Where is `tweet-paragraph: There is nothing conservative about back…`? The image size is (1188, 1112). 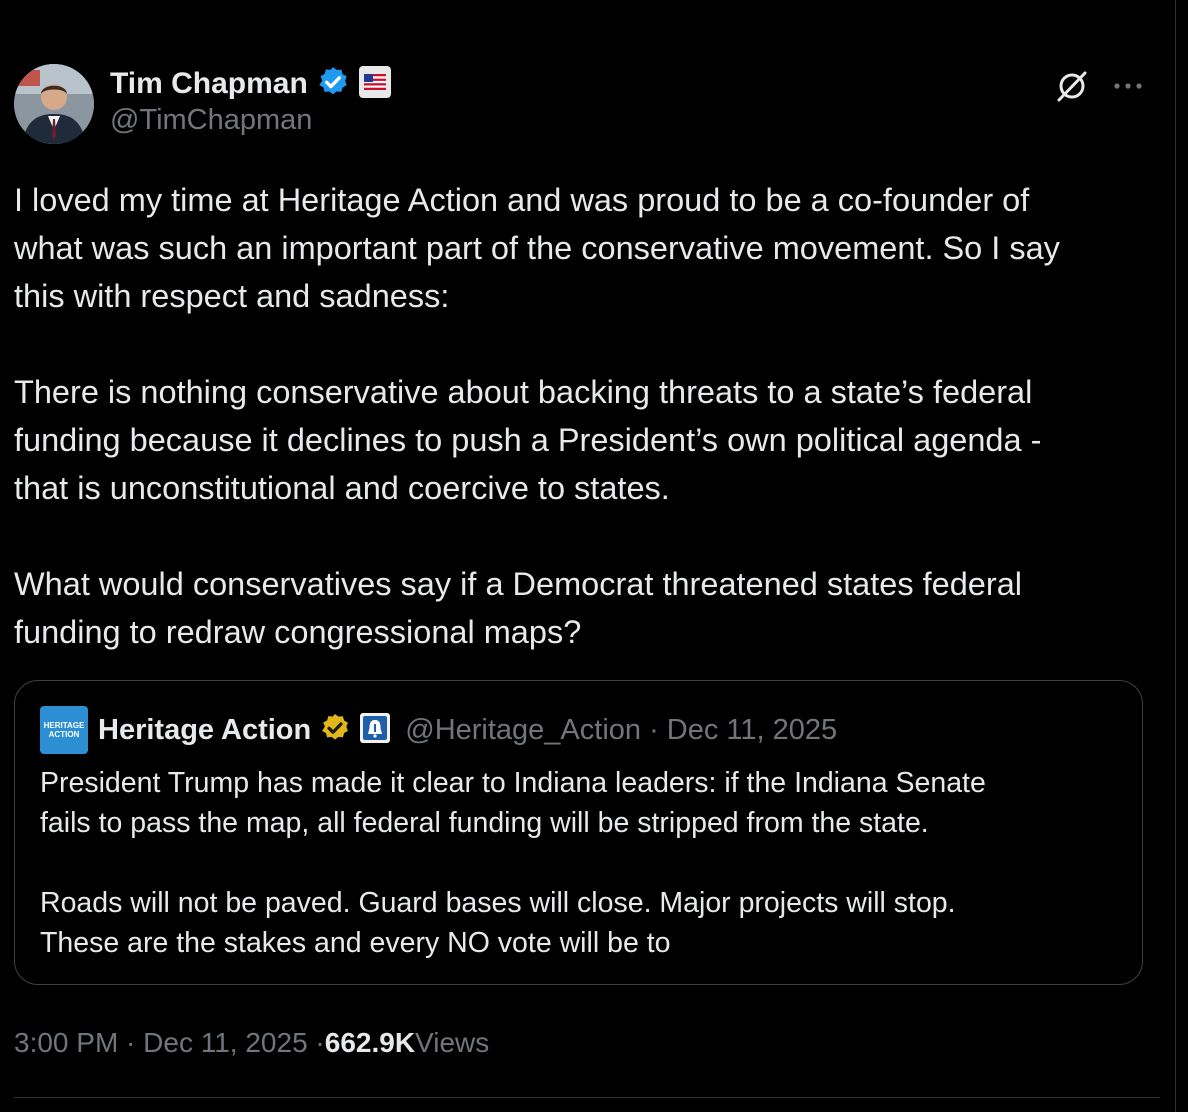
tweet-paragraph: There is nothing conservative about back… is located at coordinates (589, 440).